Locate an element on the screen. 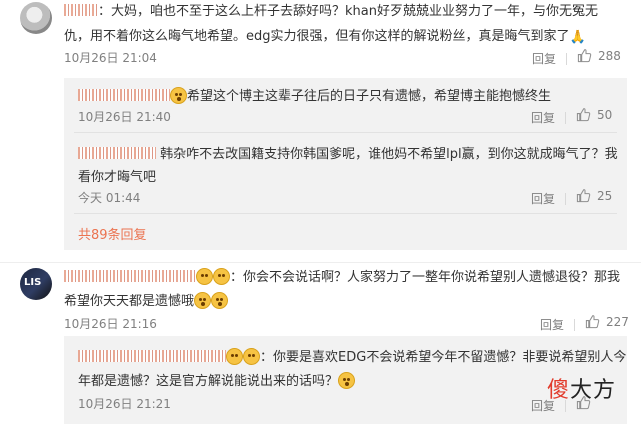 This screenshot has width=641, height=424. like-count: 50 is located at coordinates (605, 114).